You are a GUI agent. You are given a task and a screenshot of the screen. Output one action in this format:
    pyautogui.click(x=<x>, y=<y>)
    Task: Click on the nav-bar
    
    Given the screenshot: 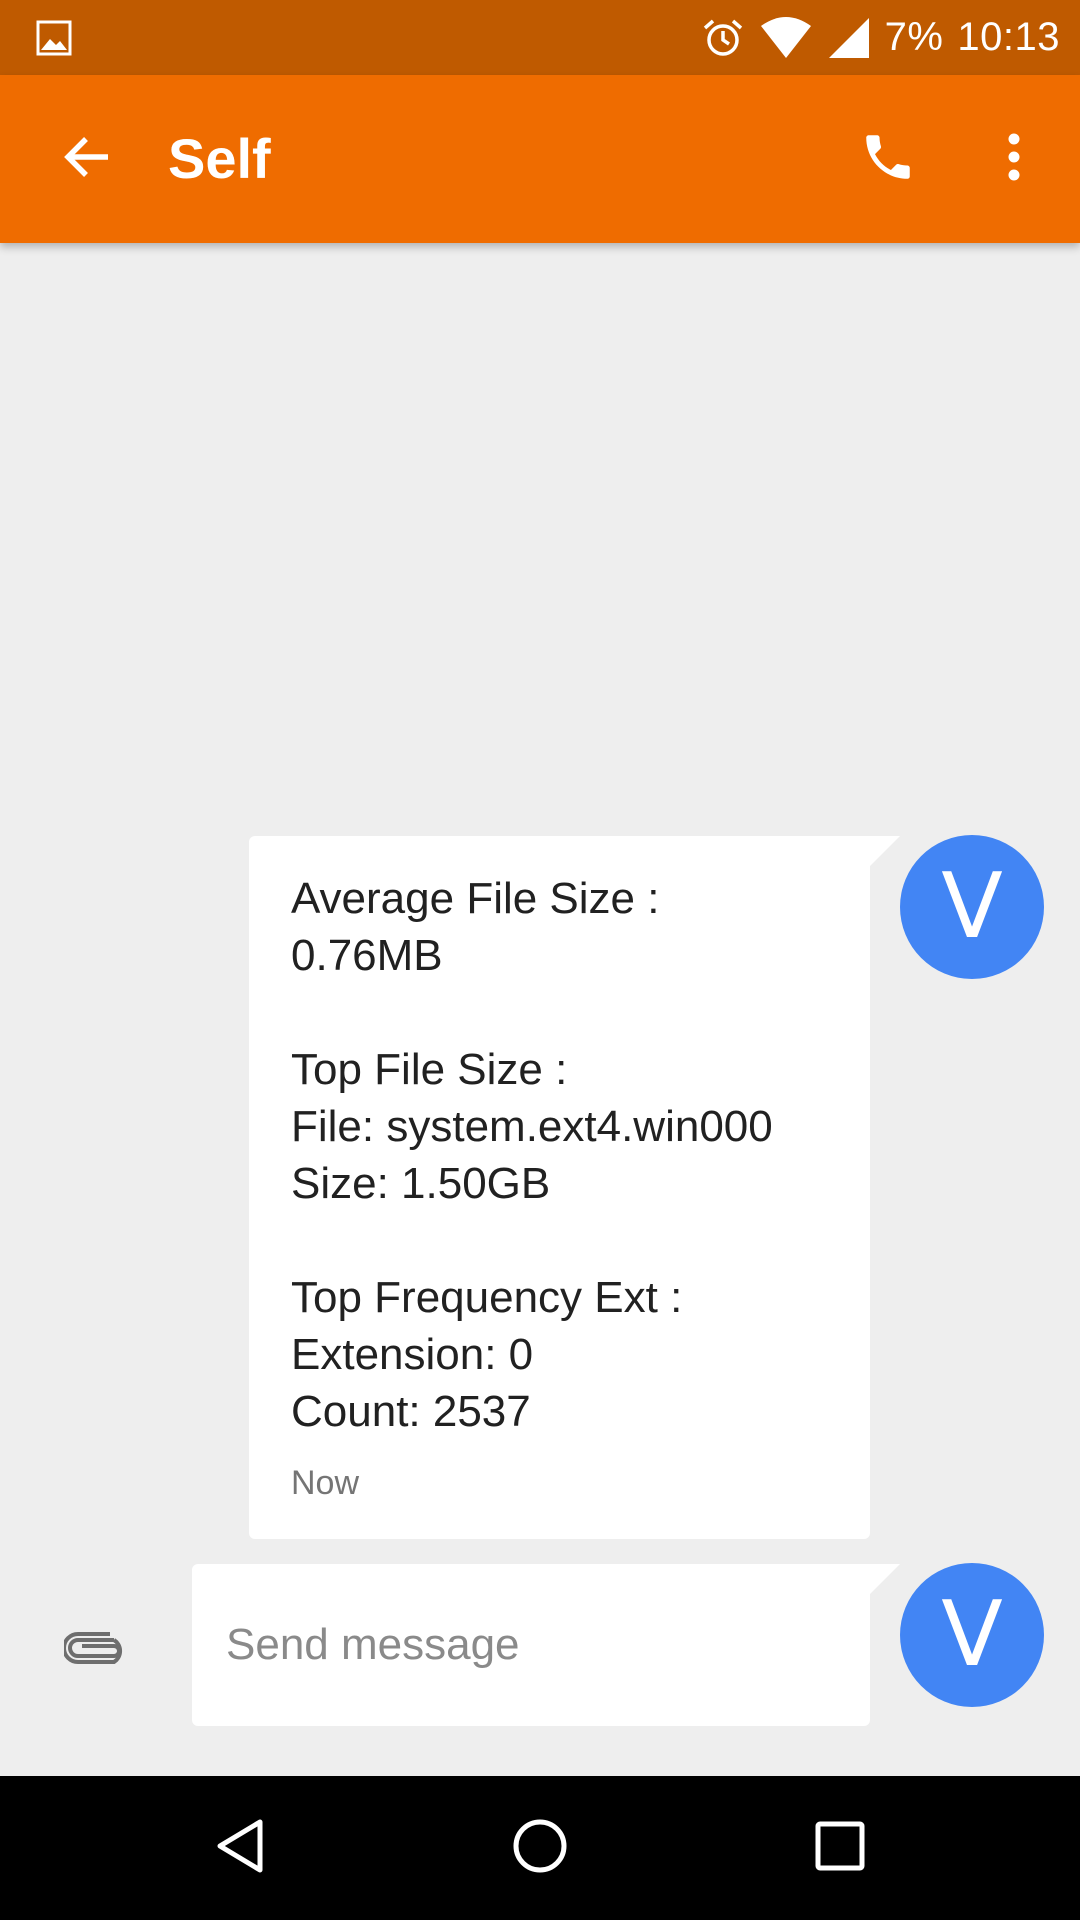 What is the action you would take?
    pyautogui.click(x=540, y=1848)
    